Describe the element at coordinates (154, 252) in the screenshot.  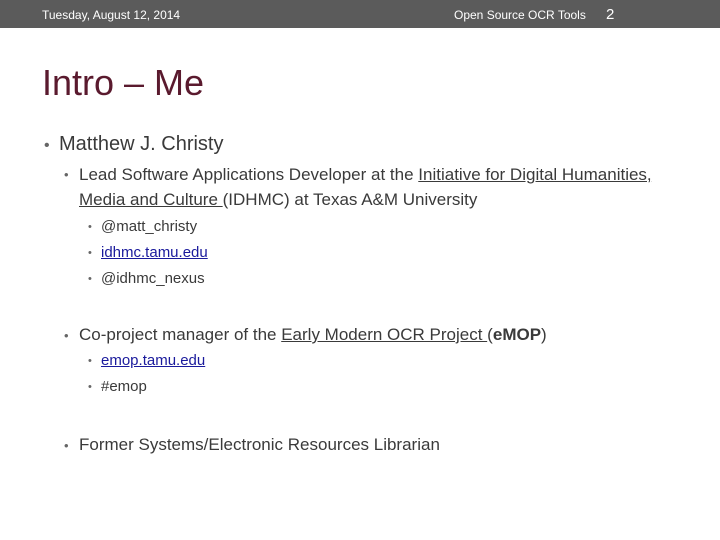
I see `idhmc-website-link: idhmc.tamu.edu` at that location.